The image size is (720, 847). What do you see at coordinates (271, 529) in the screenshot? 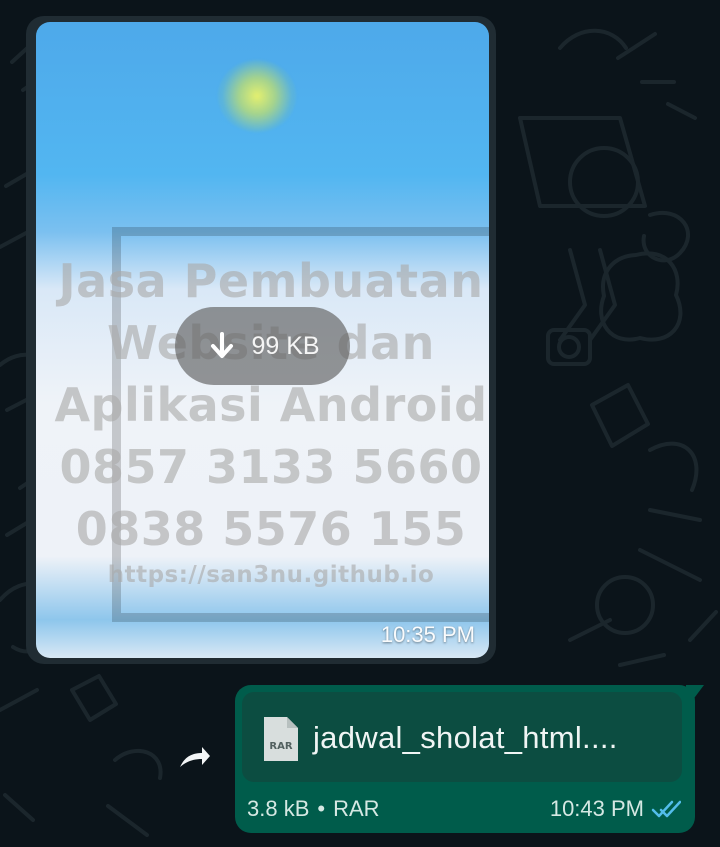
I see `watermark-phone-line: 0838 5576 155` at bounding box center [271, 529].